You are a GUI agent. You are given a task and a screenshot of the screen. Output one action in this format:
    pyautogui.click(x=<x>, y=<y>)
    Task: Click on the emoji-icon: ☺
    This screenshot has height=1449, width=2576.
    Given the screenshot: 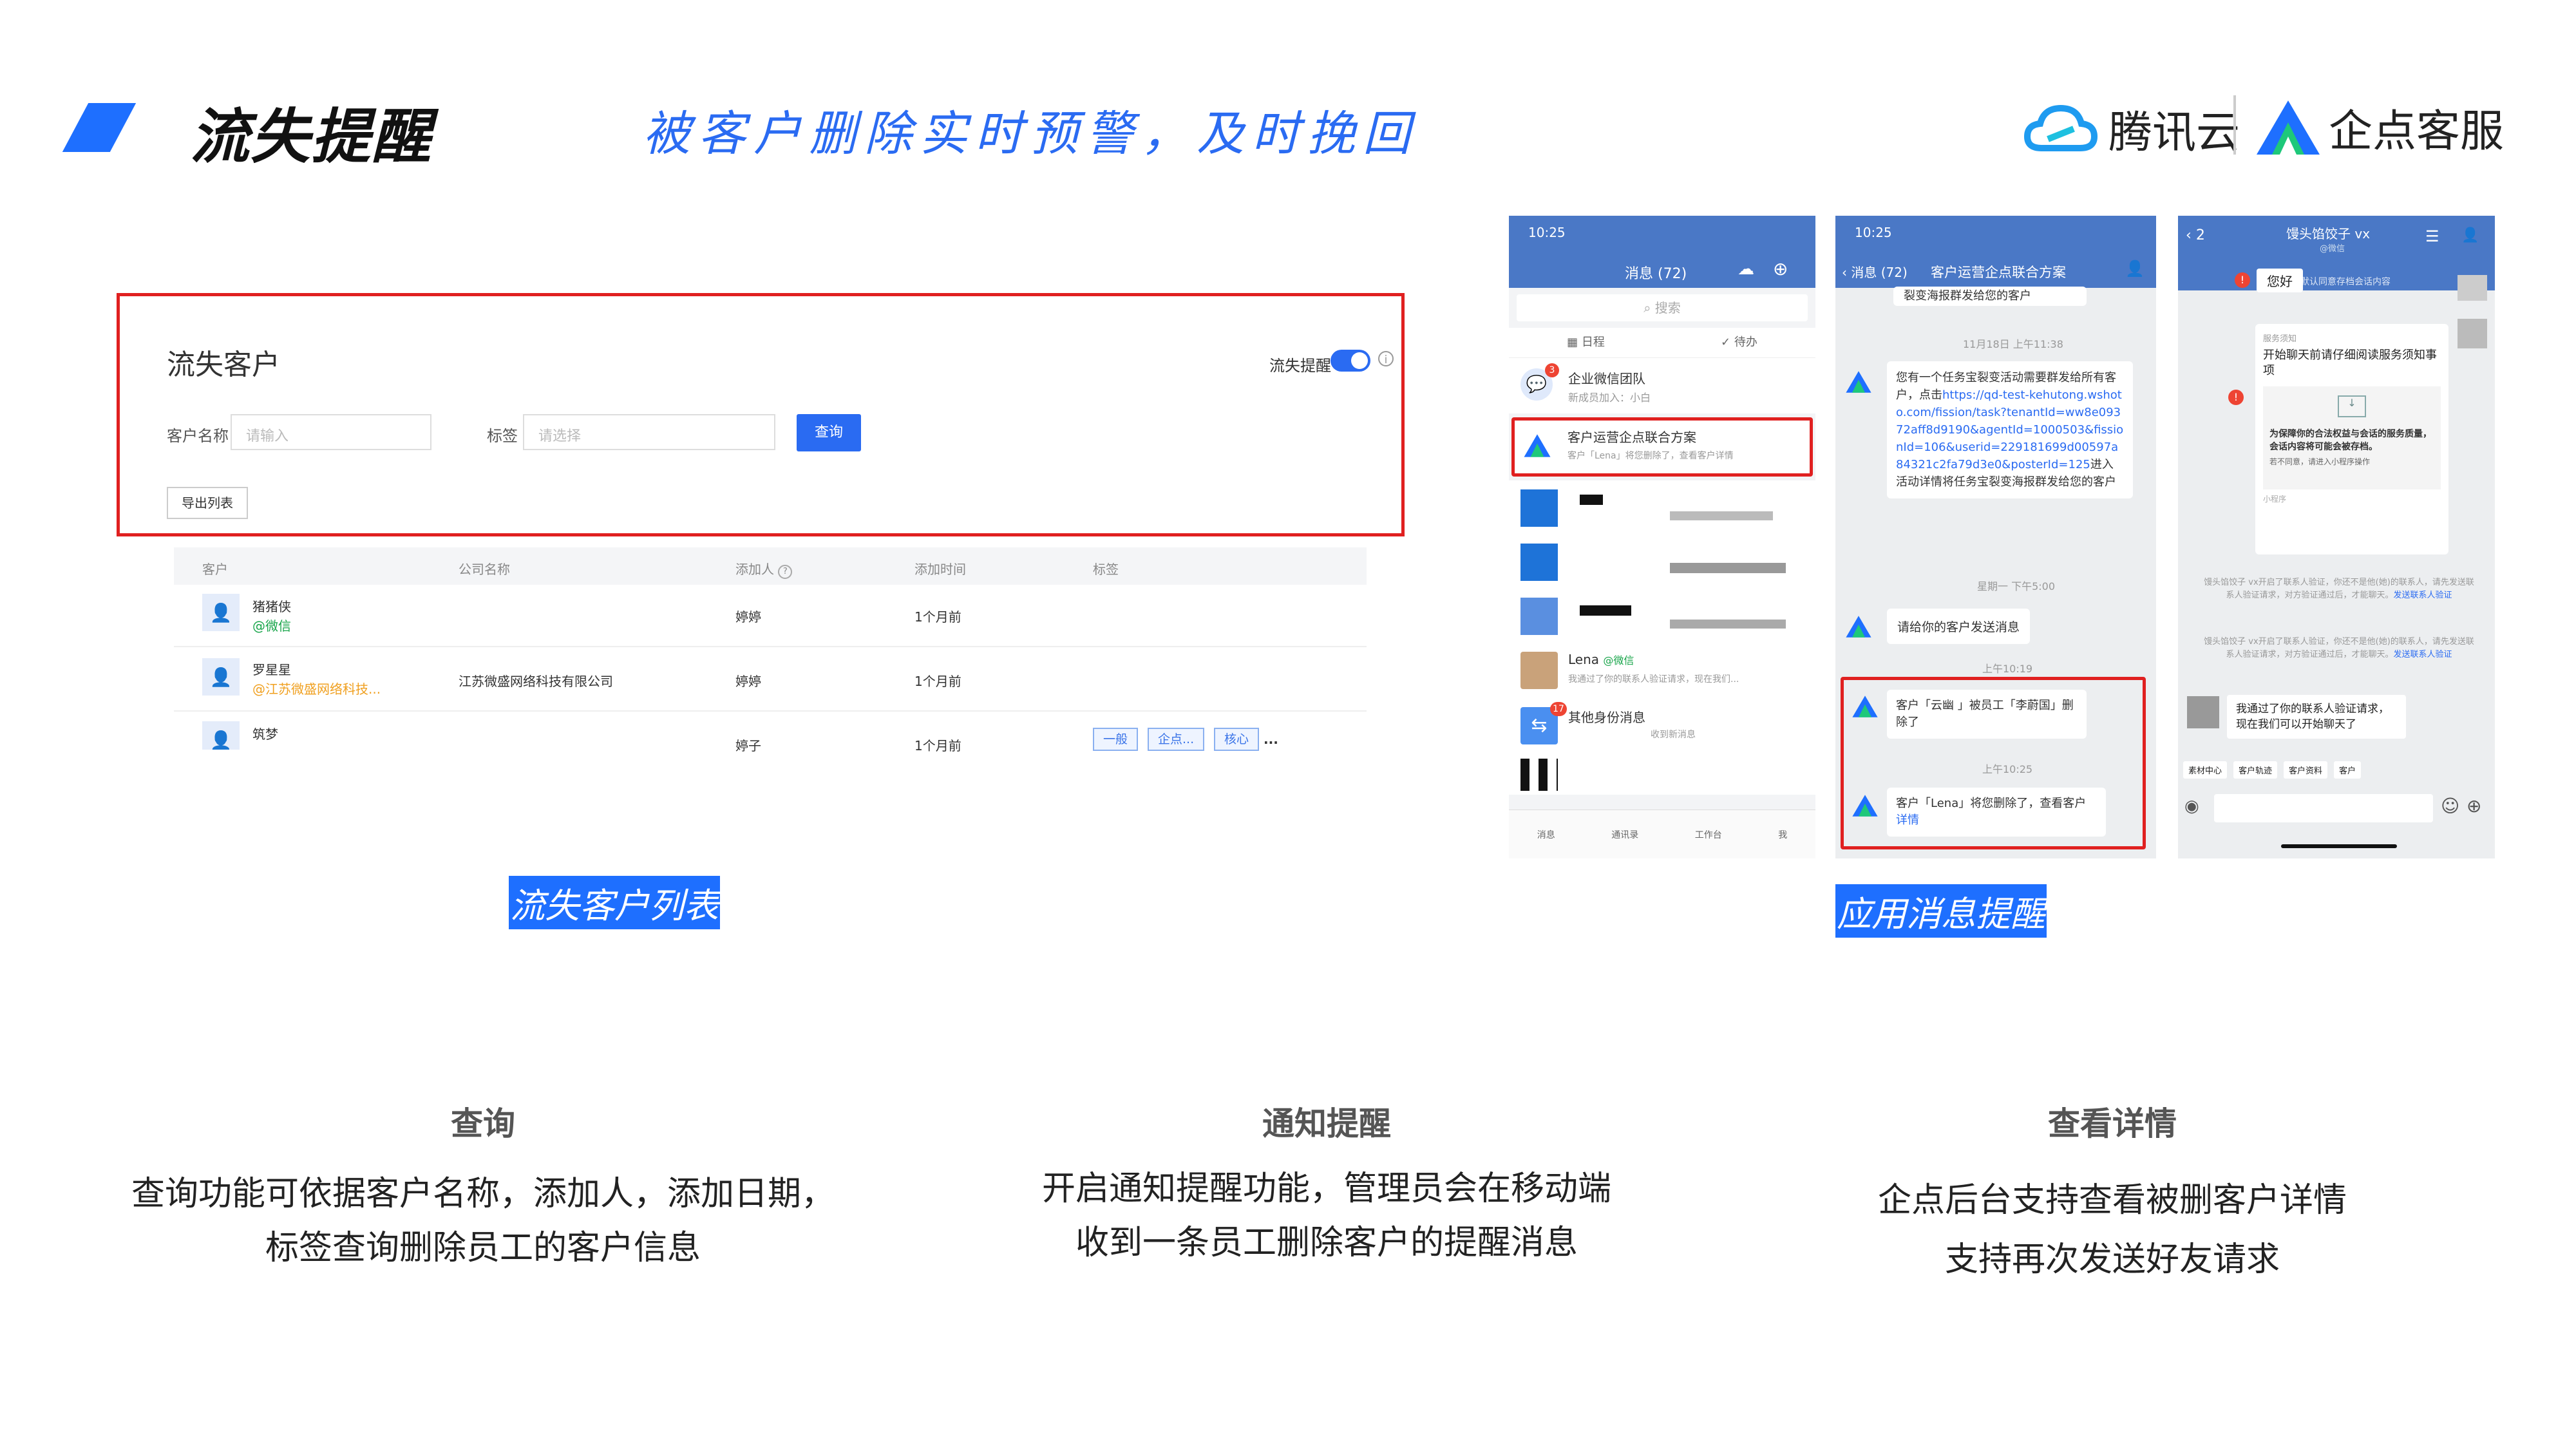 What is the action you would take?
    pyautogui.click(x=2450, y=806)
    